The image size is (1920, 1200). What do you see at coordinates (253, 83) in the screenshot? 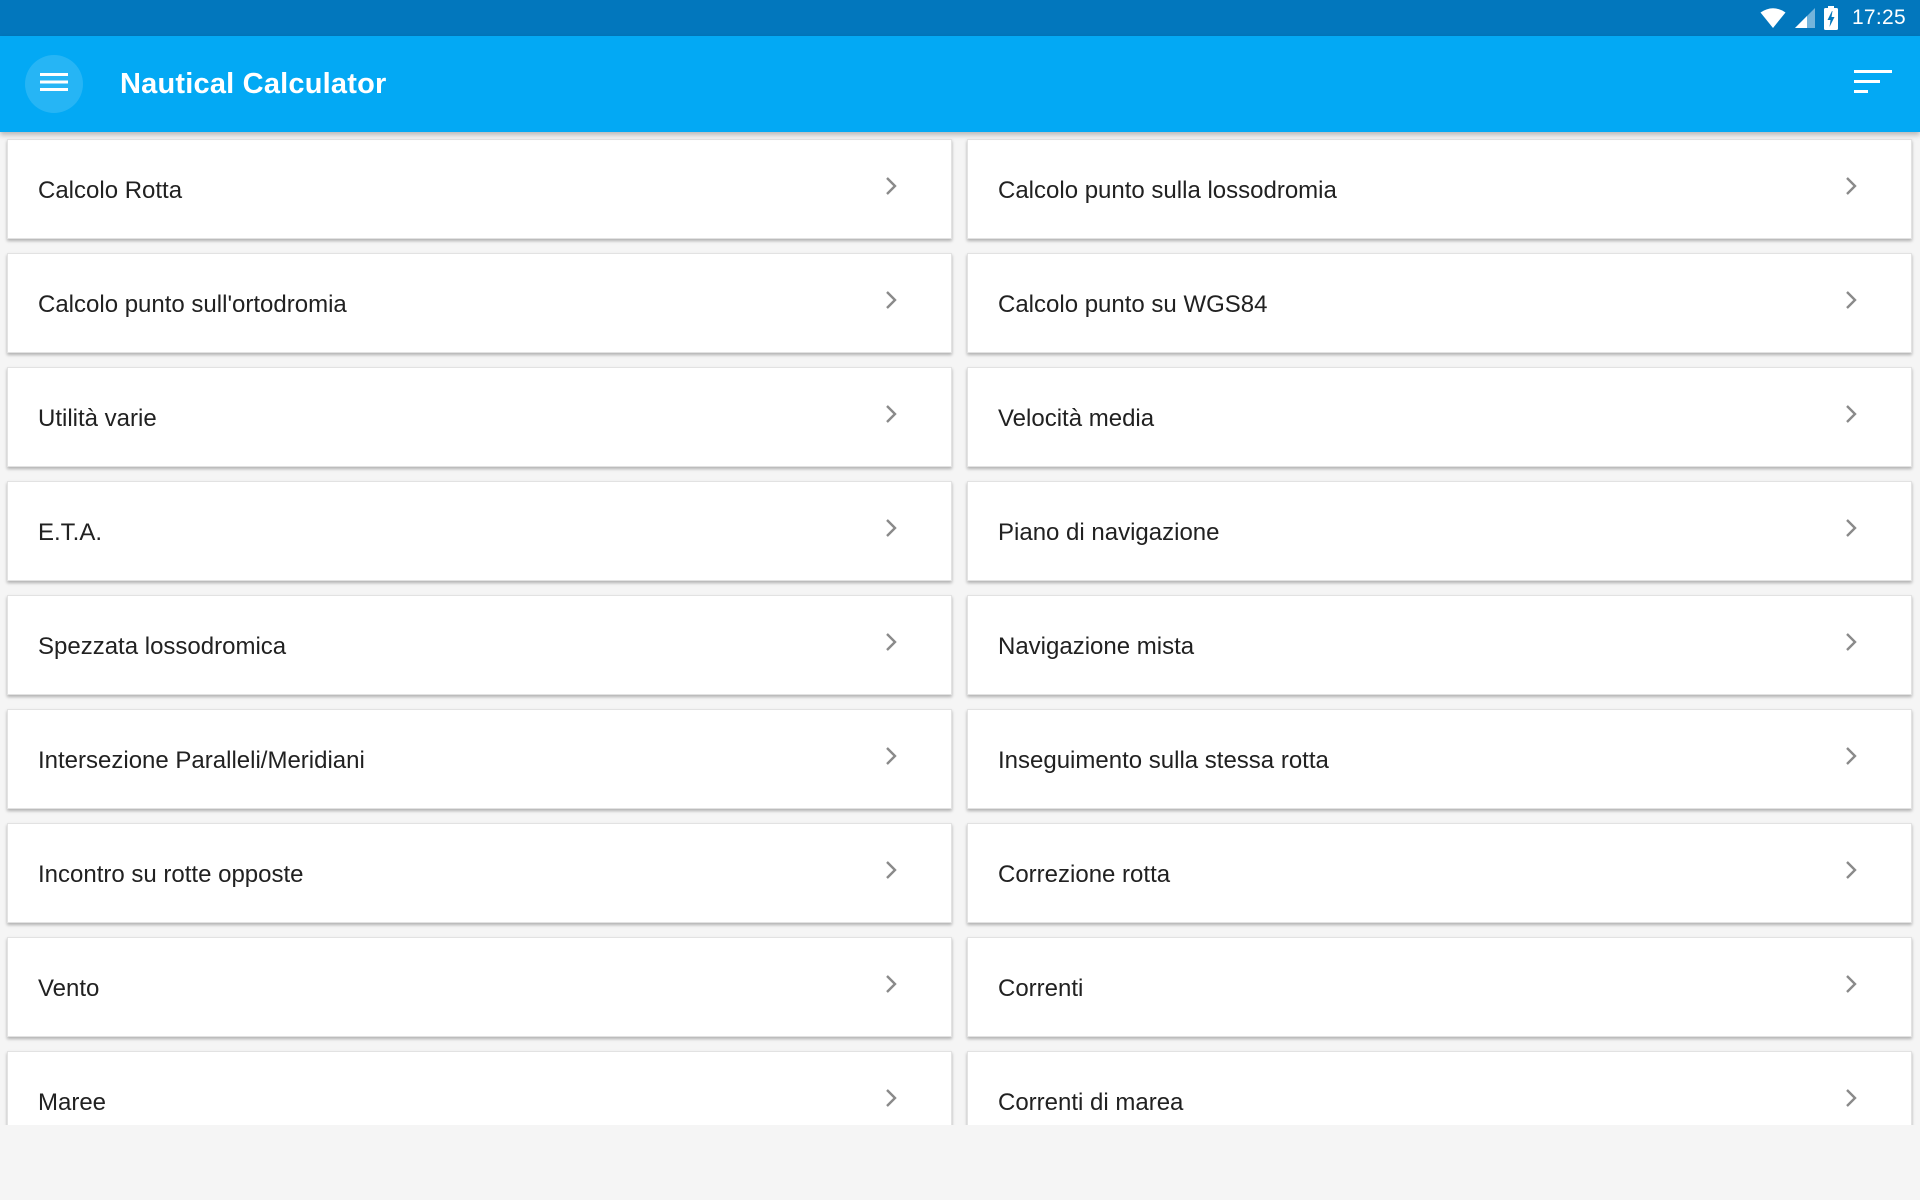
I see `page-title: Nautical Calculator` at bounding box center [253, 83].